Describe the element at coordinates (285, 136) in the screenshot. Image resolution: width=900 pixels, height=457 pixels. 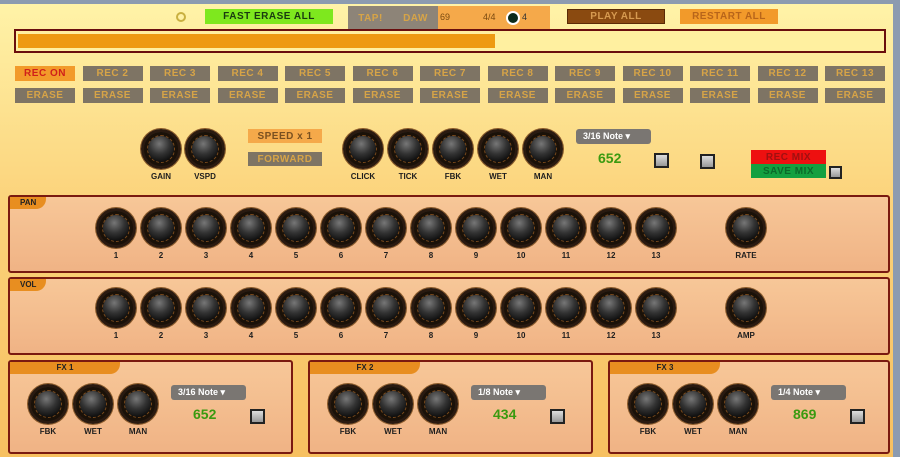
I see `speed-button: SPEED x 1` at that location.